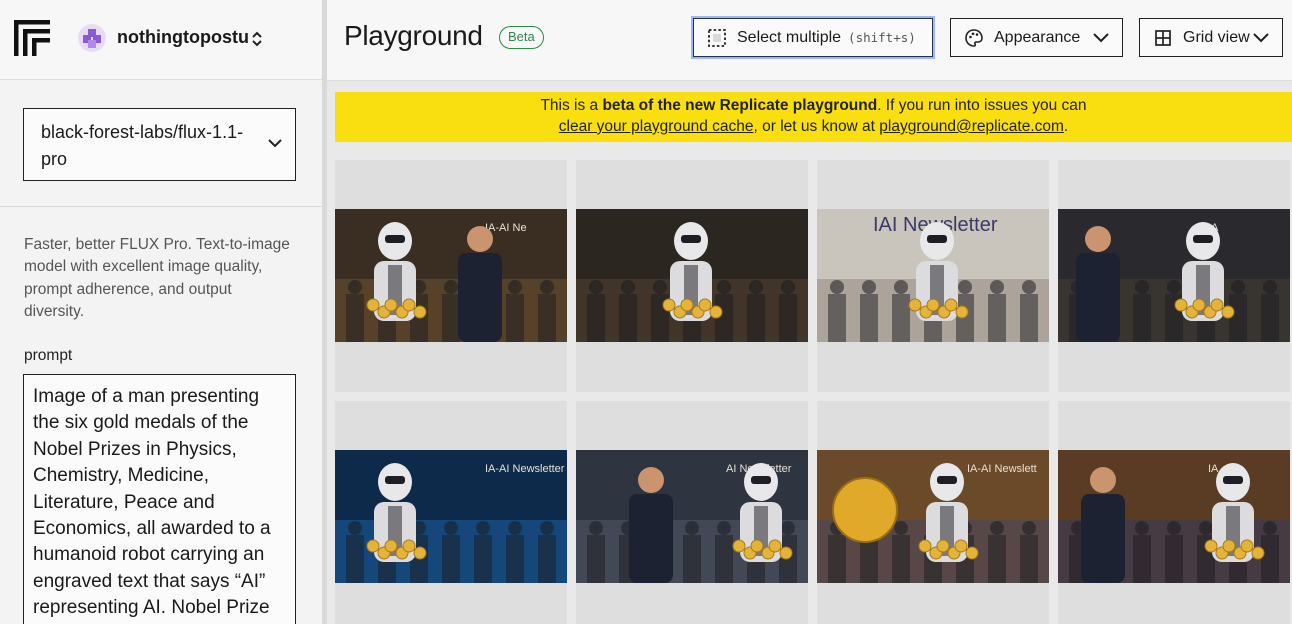 This screenshot has height=624, width=1292. I want to click on sidebar-header: nothingtopostu, so click(161, 40).